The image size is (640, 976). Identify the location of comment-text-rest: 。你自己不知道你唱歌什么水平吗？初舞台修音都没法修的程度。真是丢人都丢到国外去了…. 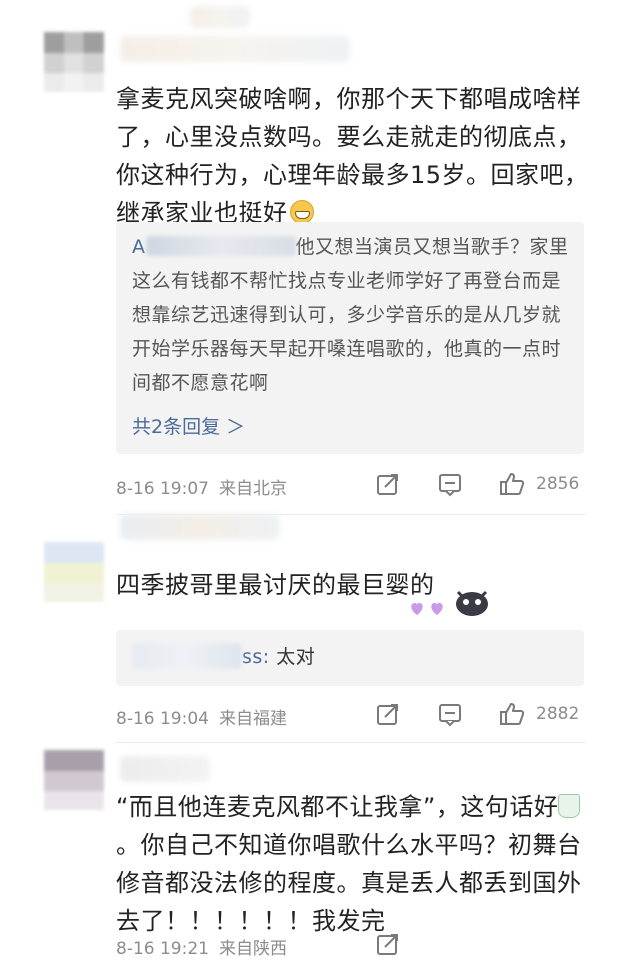
(349, 883).